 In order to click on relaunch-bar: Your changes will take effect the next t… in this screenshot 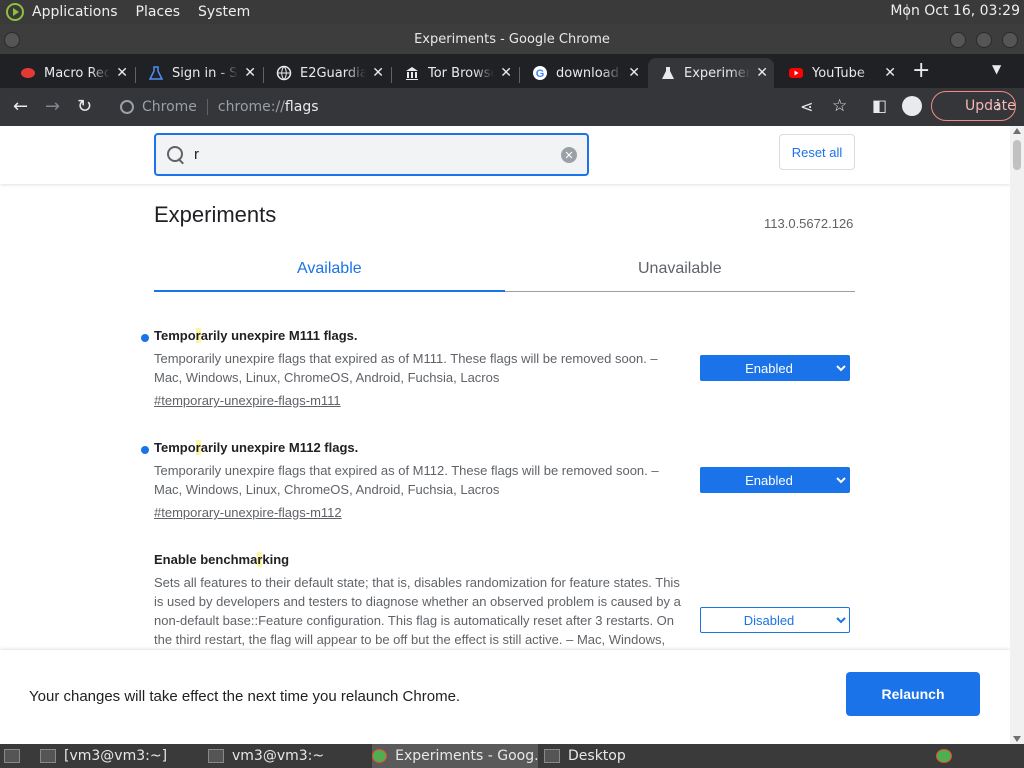, I will do `click(505, 697)`.